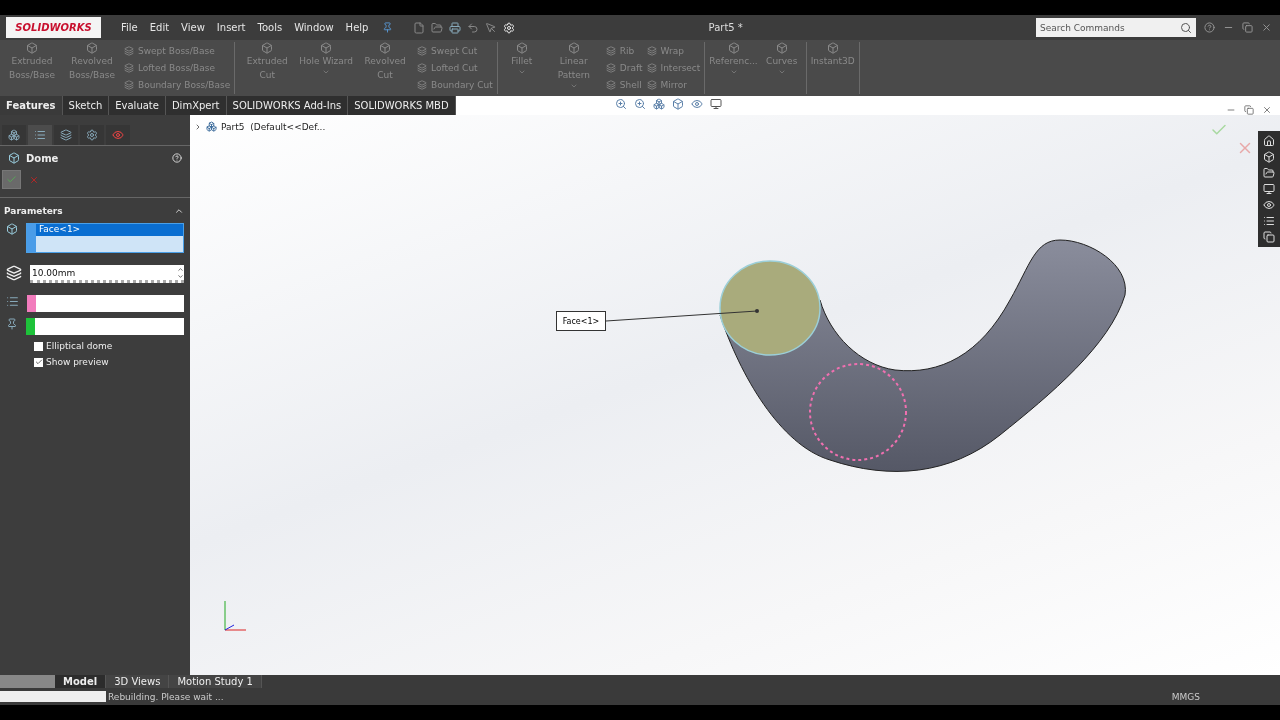  I want to click on command-tab: SOLIDWORKS Add-Ins, so click(287, 105).